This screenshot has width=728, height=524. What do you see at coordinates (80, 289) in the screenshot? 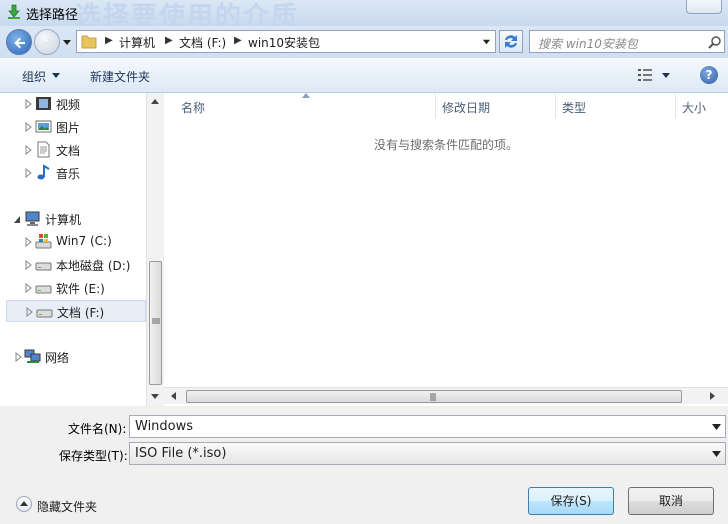
I see `tree-item-label: 软件 (E:)` at bounding box center [80, 289].